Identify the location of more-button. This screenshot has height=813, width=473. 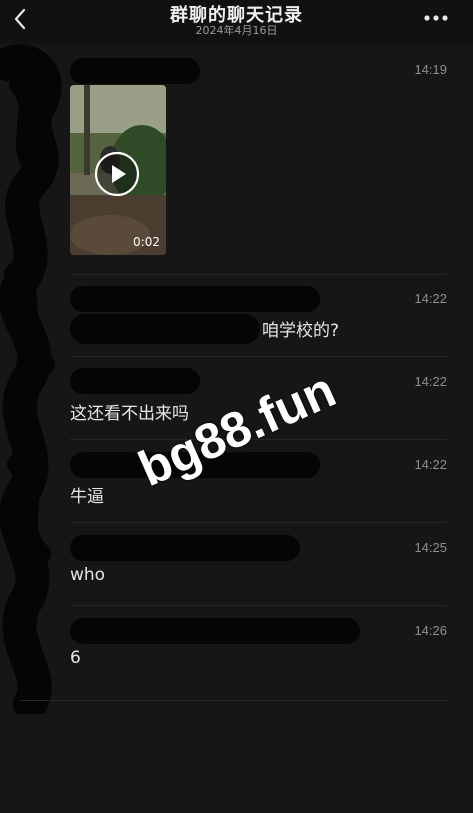
(436, 18).